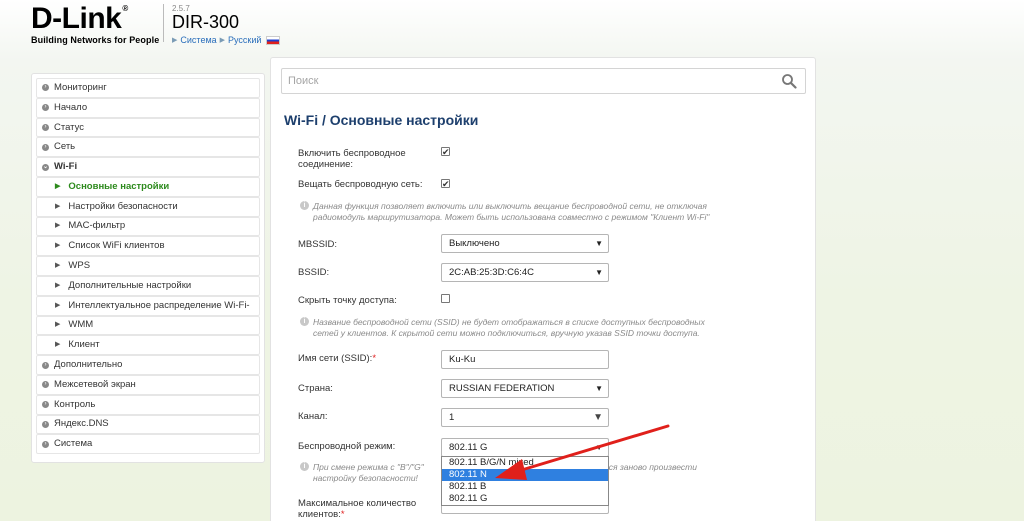 This screenshot has height=521, width=1024. What do you see at coordinates (357, 503) in the screenshot?
I see `max-clients-label-line1: Максимальное количество` at bounding box center [357, 503].